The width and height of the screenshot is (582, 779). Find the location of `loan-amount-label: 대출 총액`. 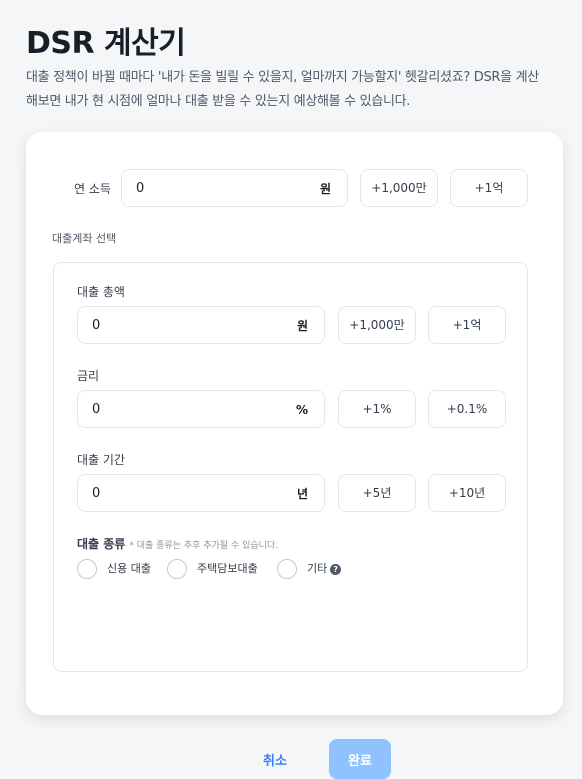

loan-amount-label: 대출 총액 is located at coordinates (101, 292).